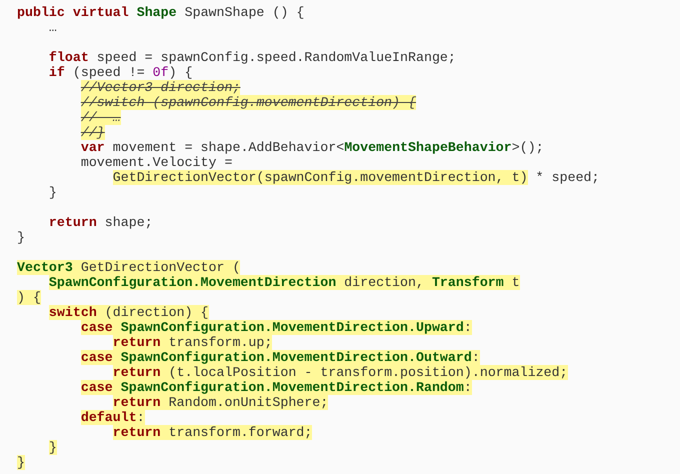 The width and height of the screenshot is (680, 474). I want to click on code-line: SpawnConfiguration.MovementDirection direction, Transform t, so click(284, 282).